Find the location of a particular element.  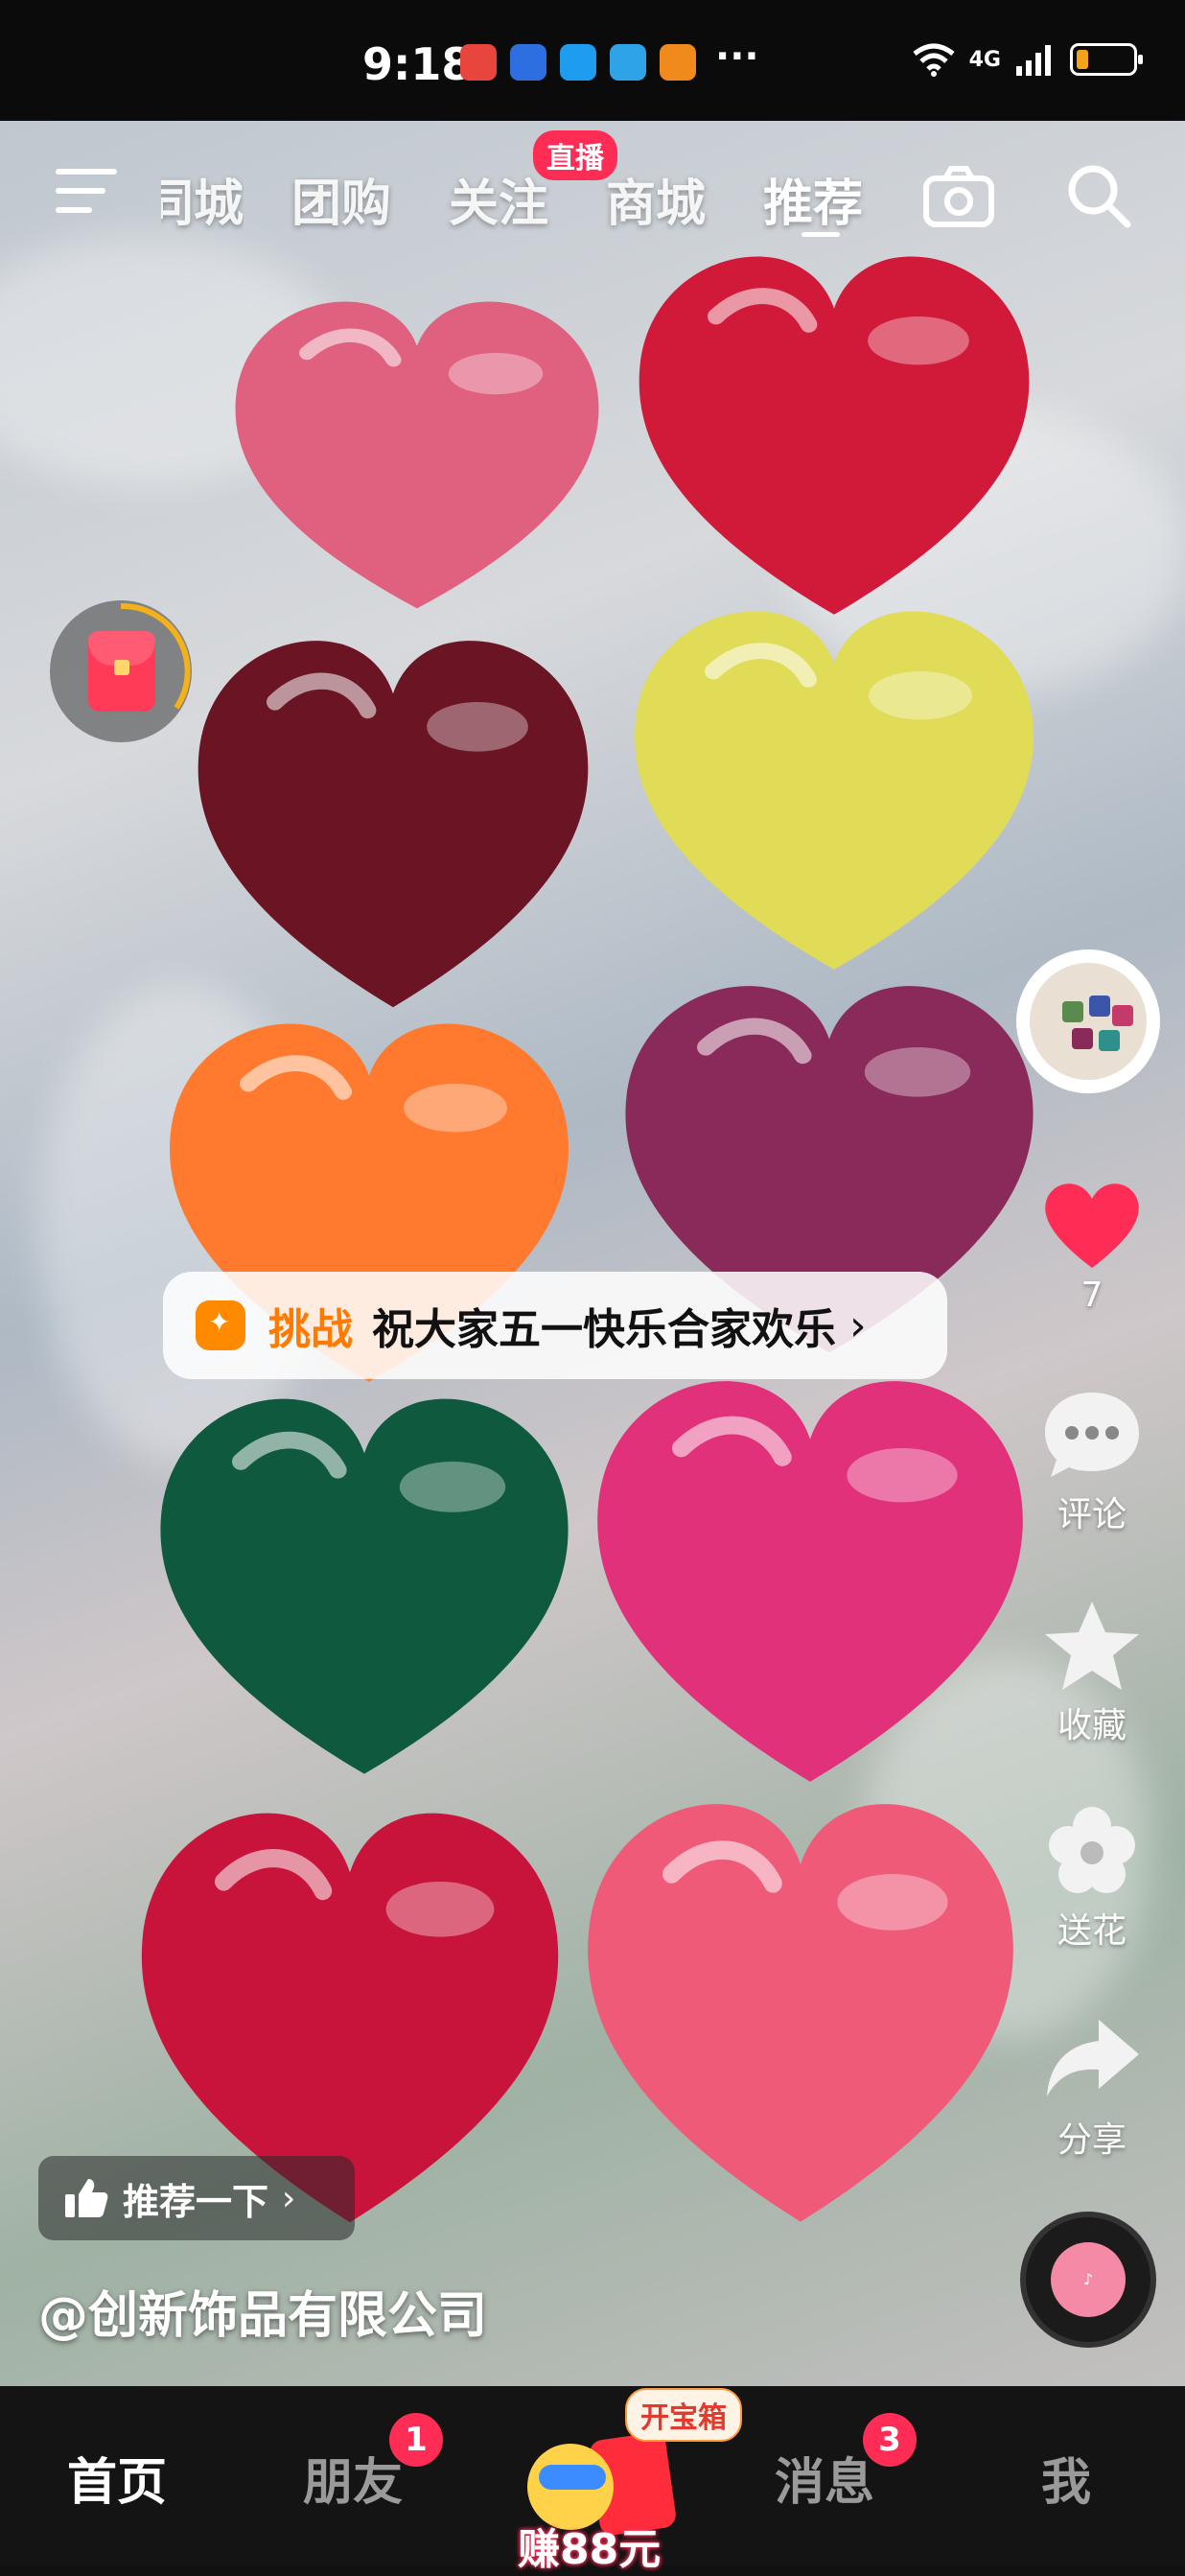

status-app-icons is located at coordinates (578, 62).